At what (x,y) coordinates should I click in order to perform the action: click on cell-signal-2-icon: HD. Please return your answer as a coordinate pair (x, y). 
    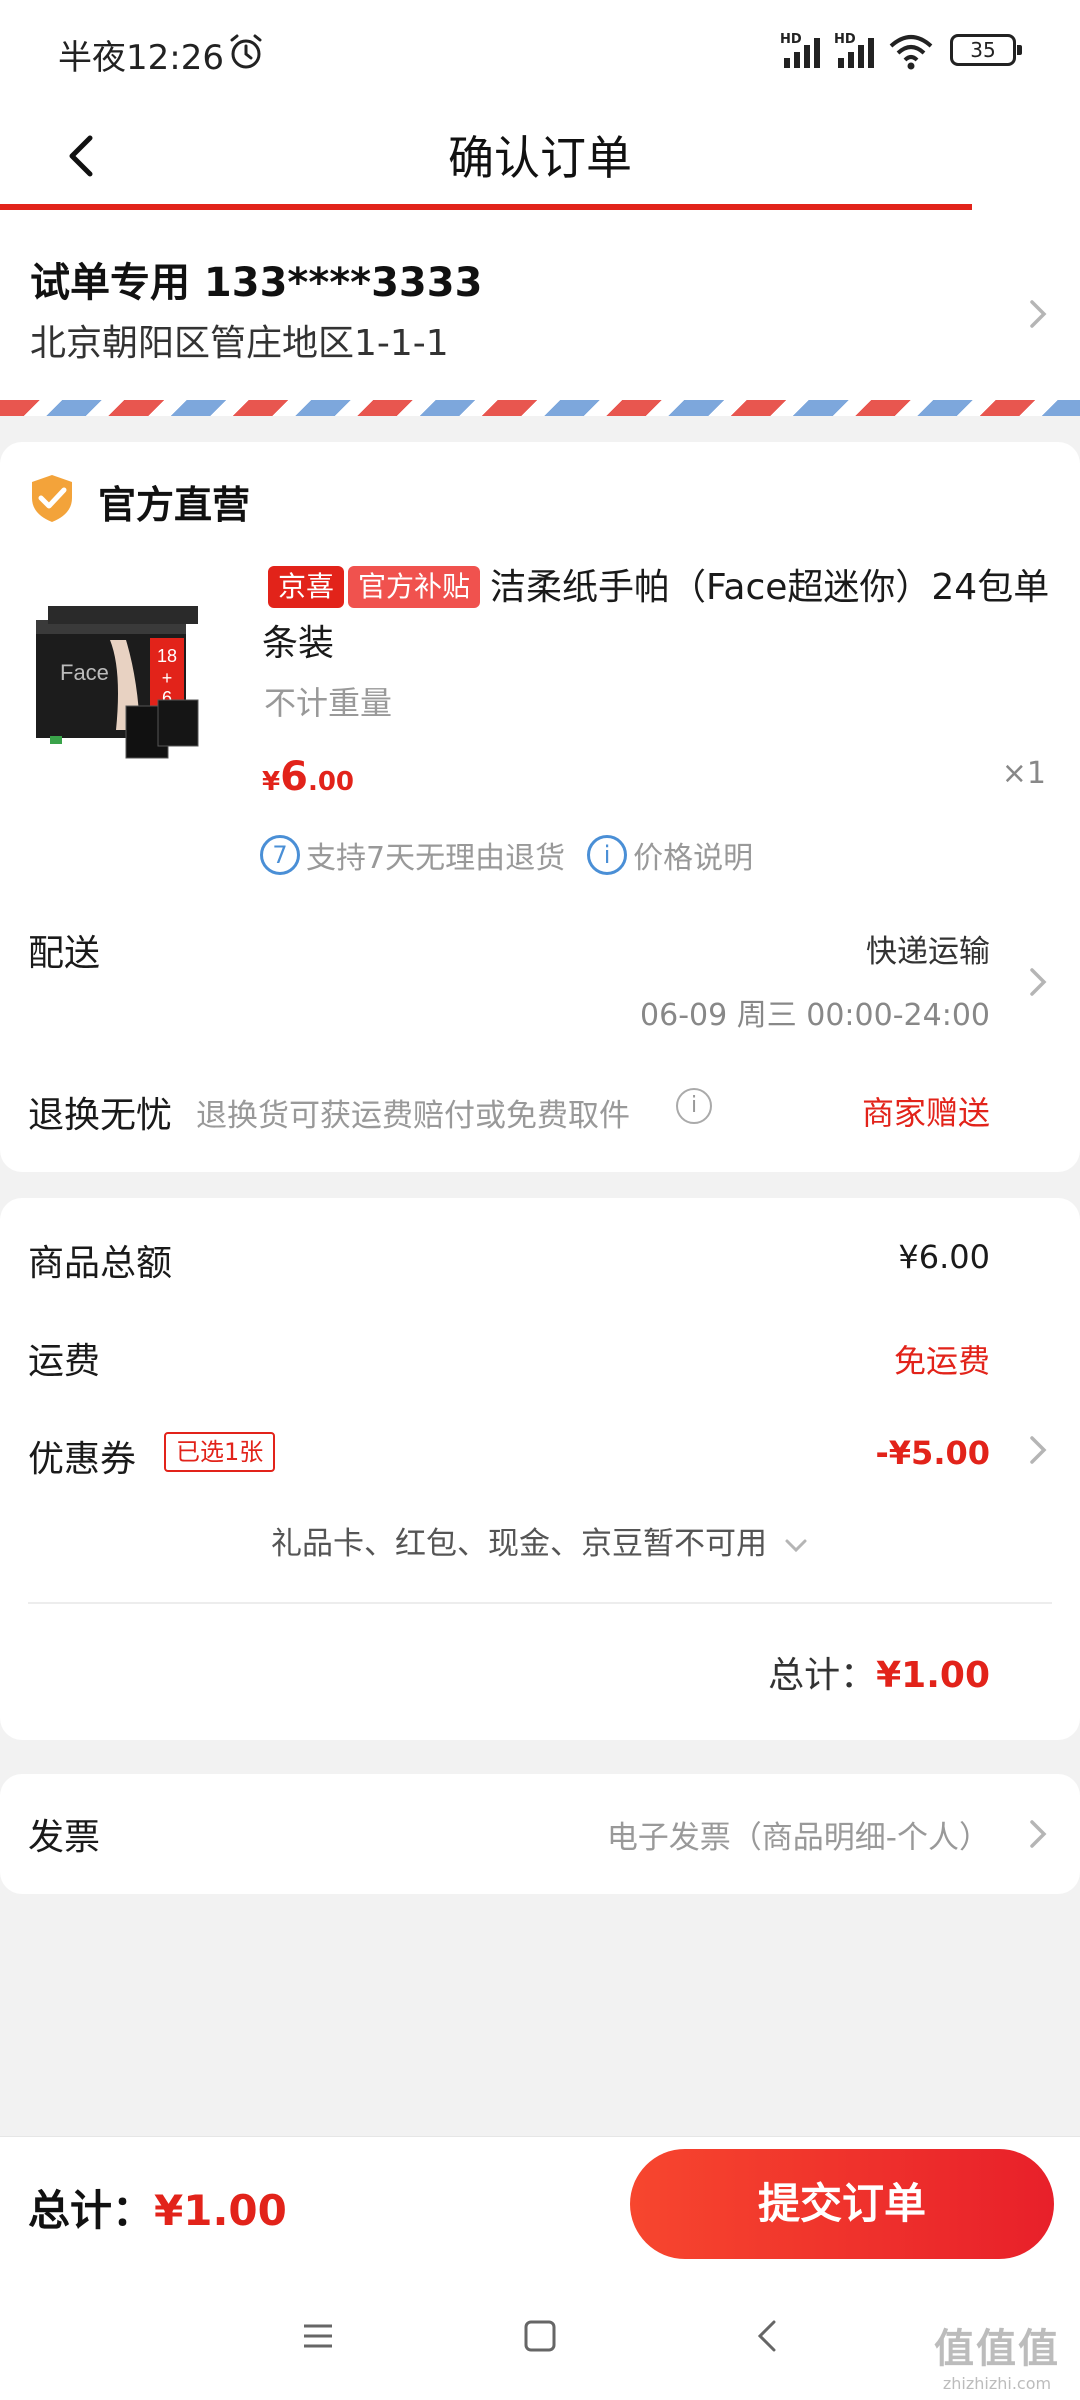
    Looking at the image, I should click on (862, 51).